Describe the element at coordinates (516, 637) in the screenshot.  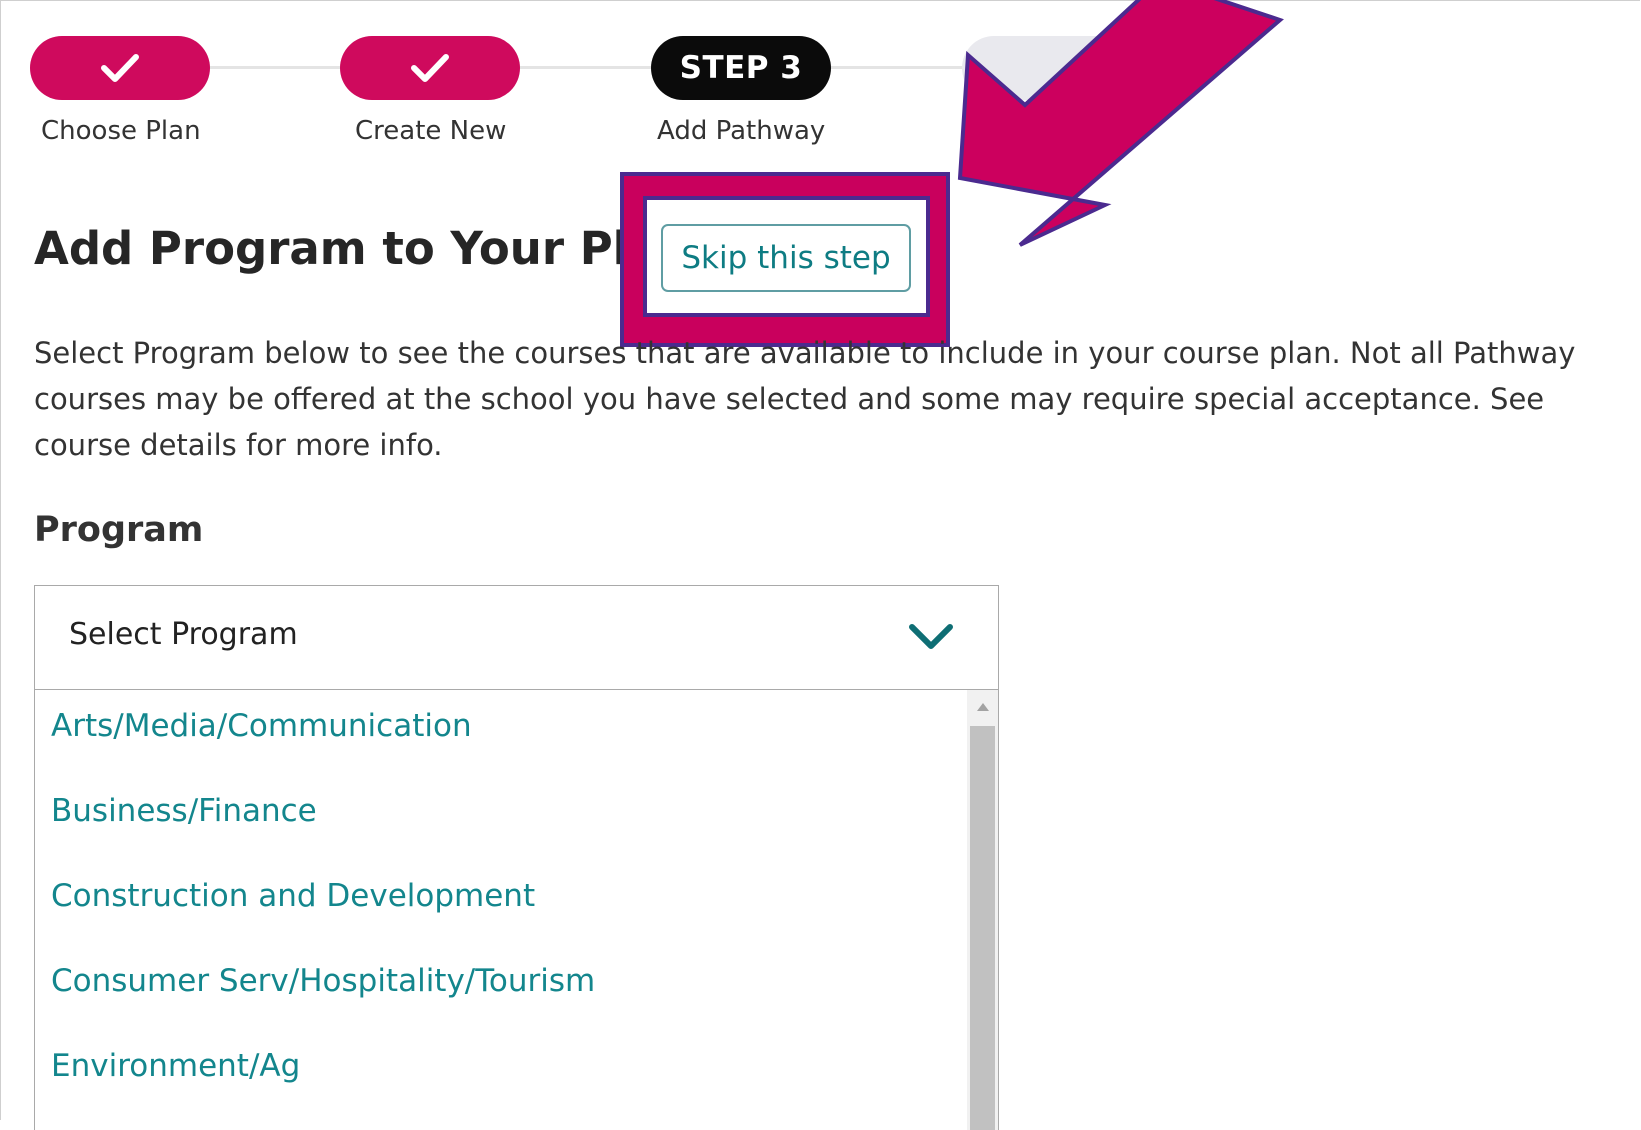
I see `program-select: Select Program` at that location.